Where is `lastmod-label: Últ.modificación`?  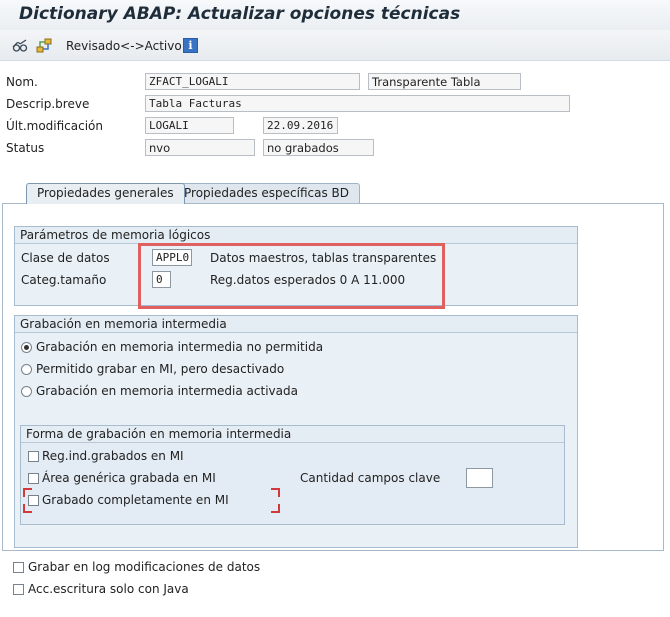
lastmod-label: Últ.modificación is located at coordinates (55, 126).